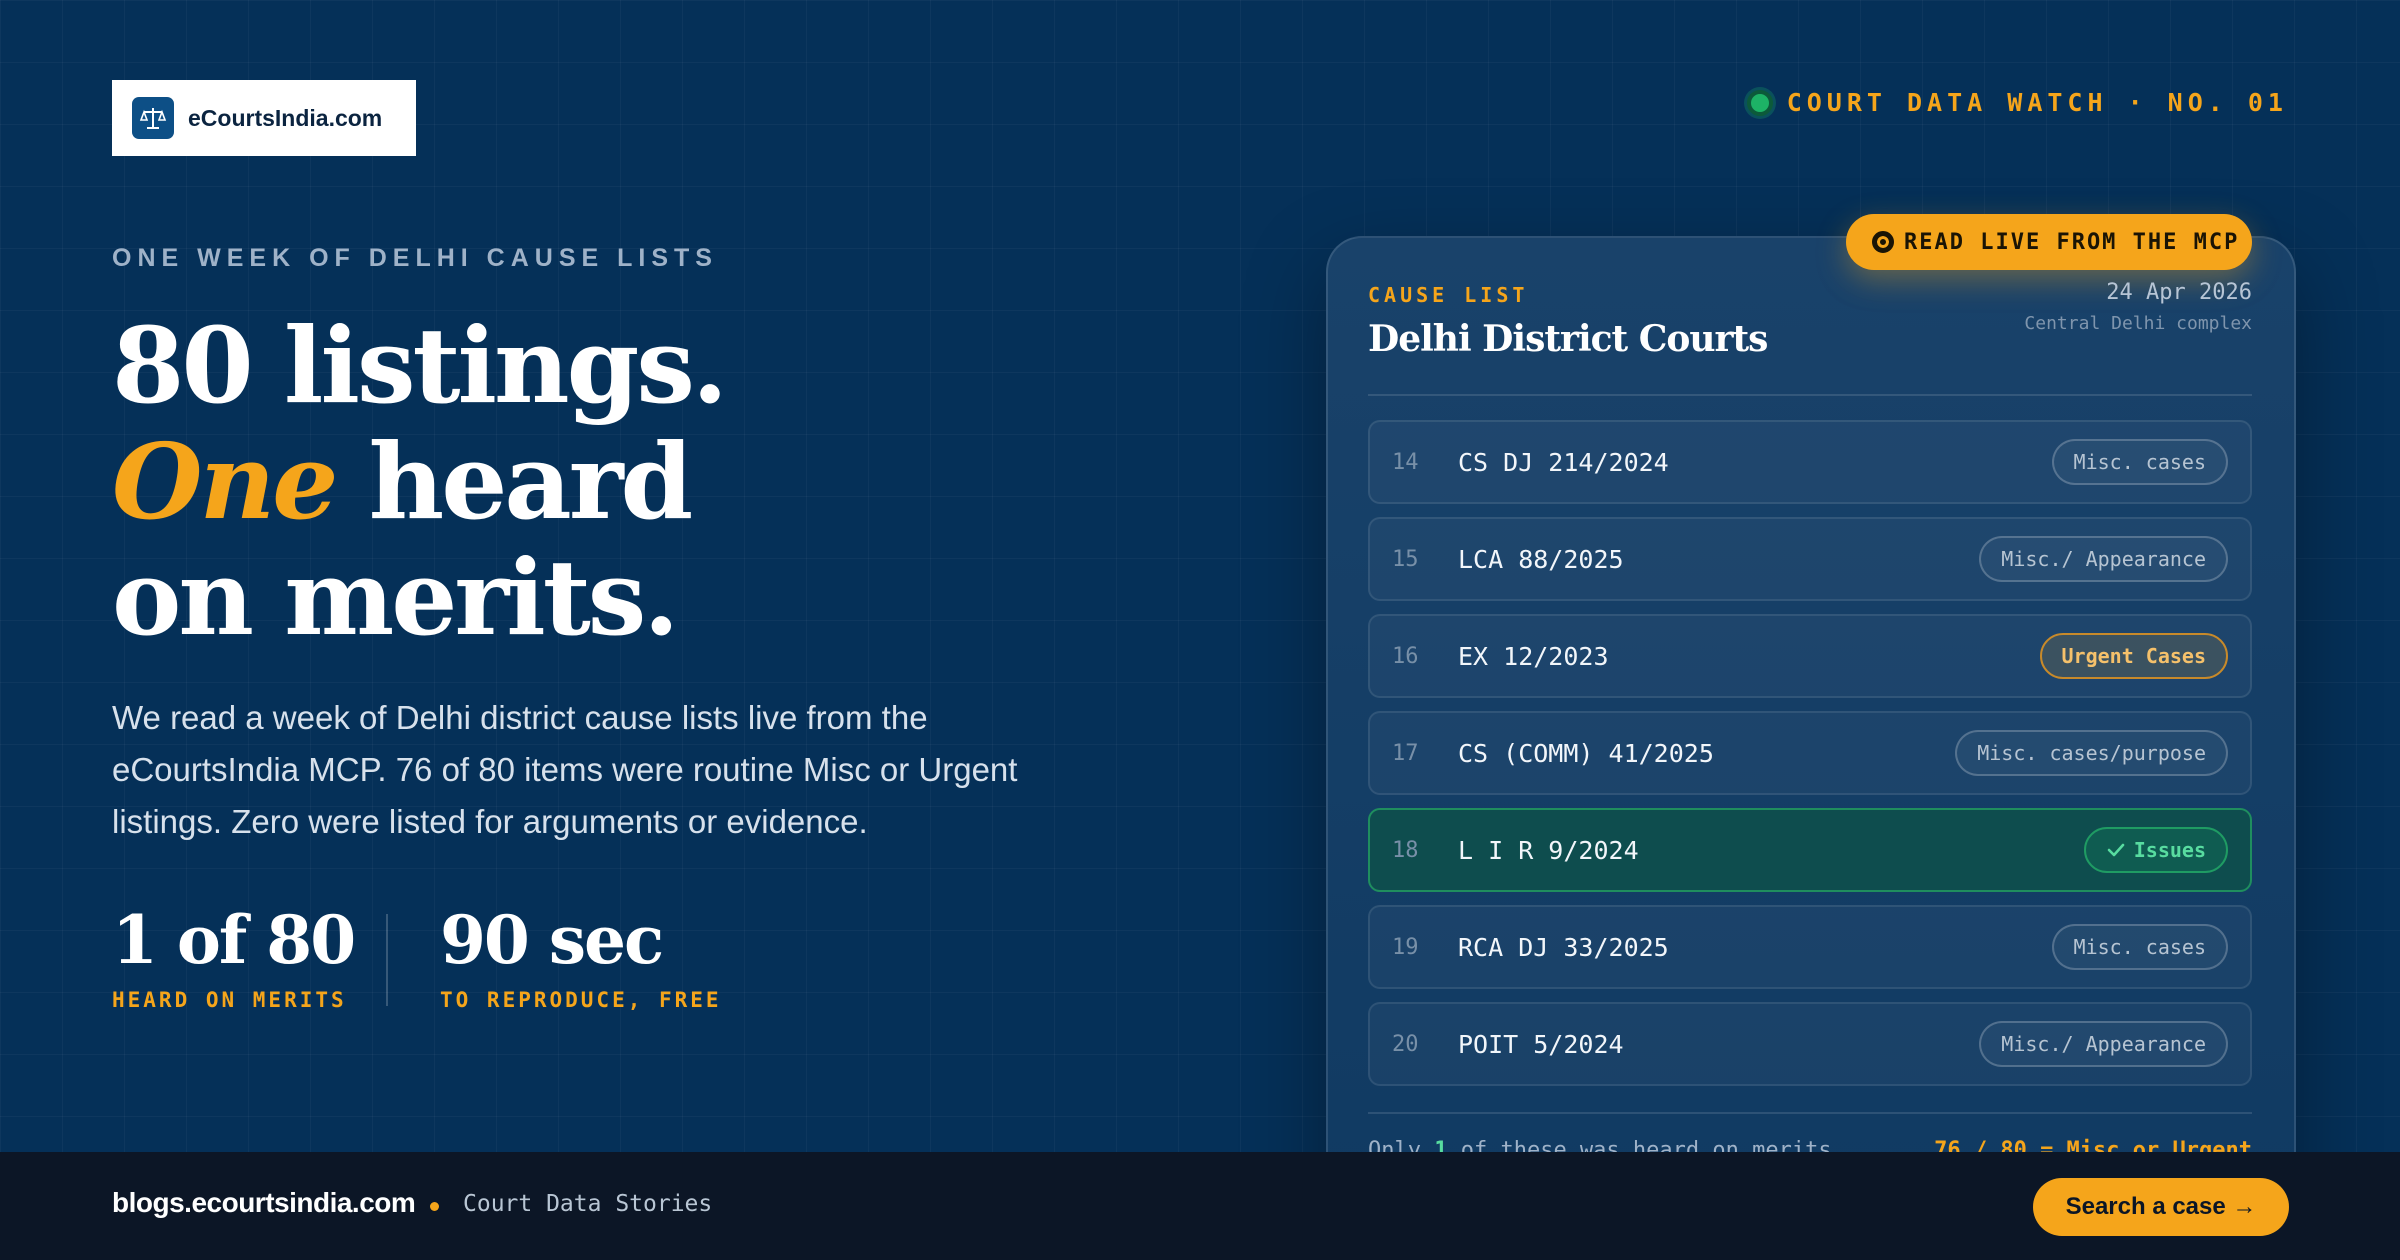 This screenshot has height=1260, width=2400. What do you see at coordinates (2072, 242) in the screenshot?
I see `read-live-label: READ LIVE FROM THE MCP` at bounding box center [2072, 242].